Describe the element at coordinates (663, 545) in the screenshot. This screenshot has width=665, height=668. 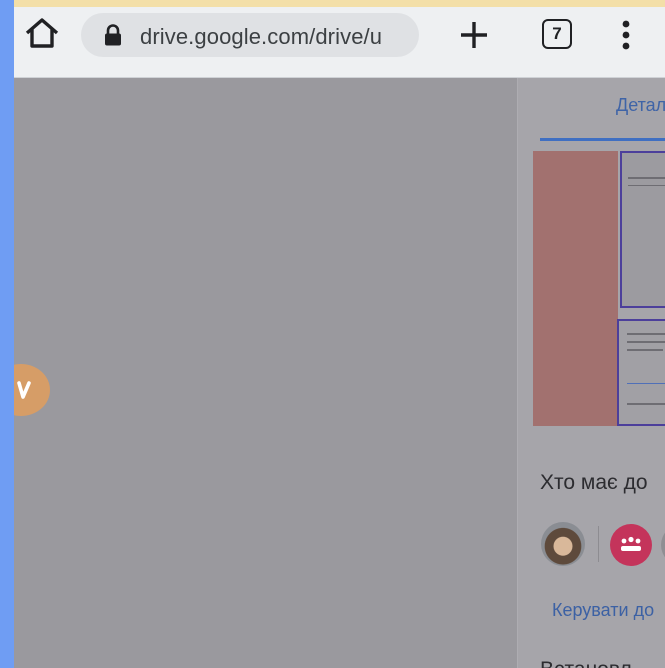
I see `next-user-avatar` at that location.